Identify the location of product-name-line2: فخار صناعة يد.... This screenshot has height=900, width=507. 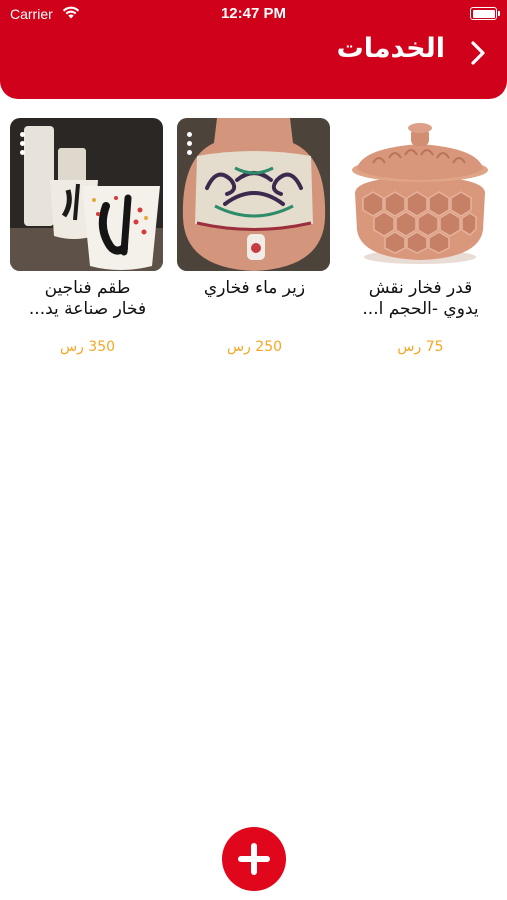
(87, 309).